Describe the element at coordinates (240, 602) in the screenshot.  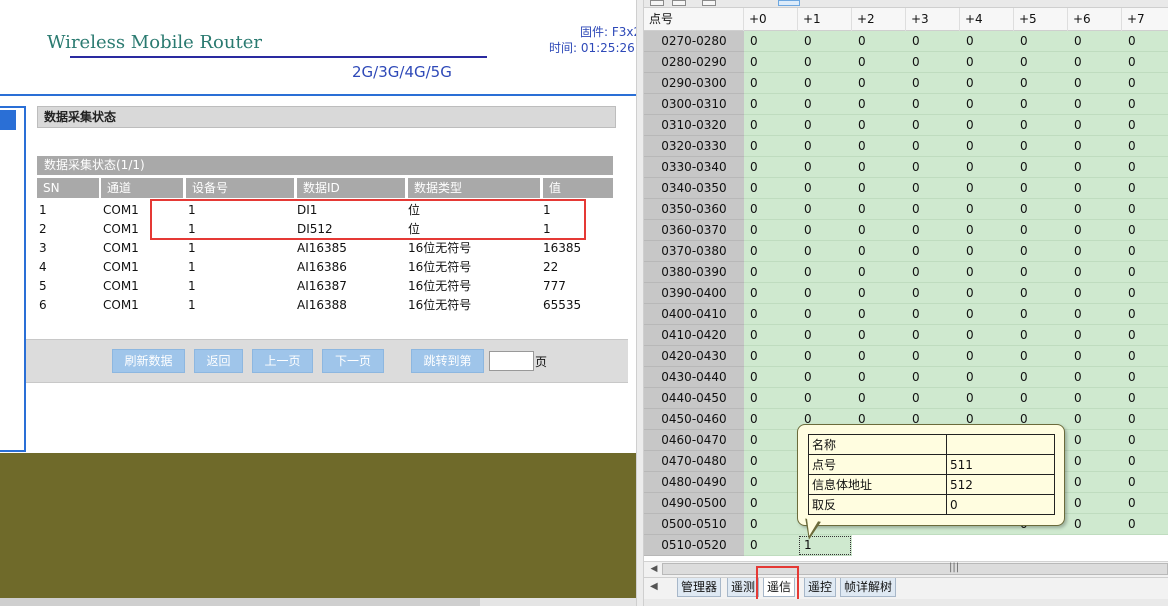
I see `left-scroll-thumb` at that location.